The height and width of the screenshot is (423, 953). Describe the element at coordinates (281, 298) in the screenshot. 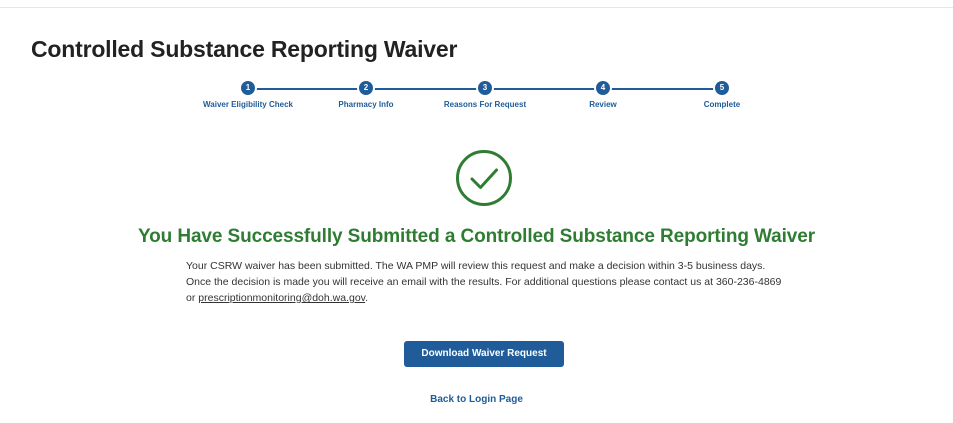

I see `contact-email-link: prescriptionmonitoring@doh.wa.gov` at that location.